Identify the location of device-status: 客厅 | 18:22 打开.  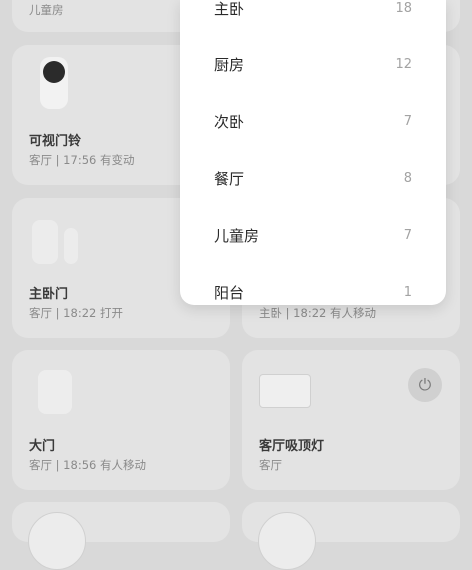
(76, 313).